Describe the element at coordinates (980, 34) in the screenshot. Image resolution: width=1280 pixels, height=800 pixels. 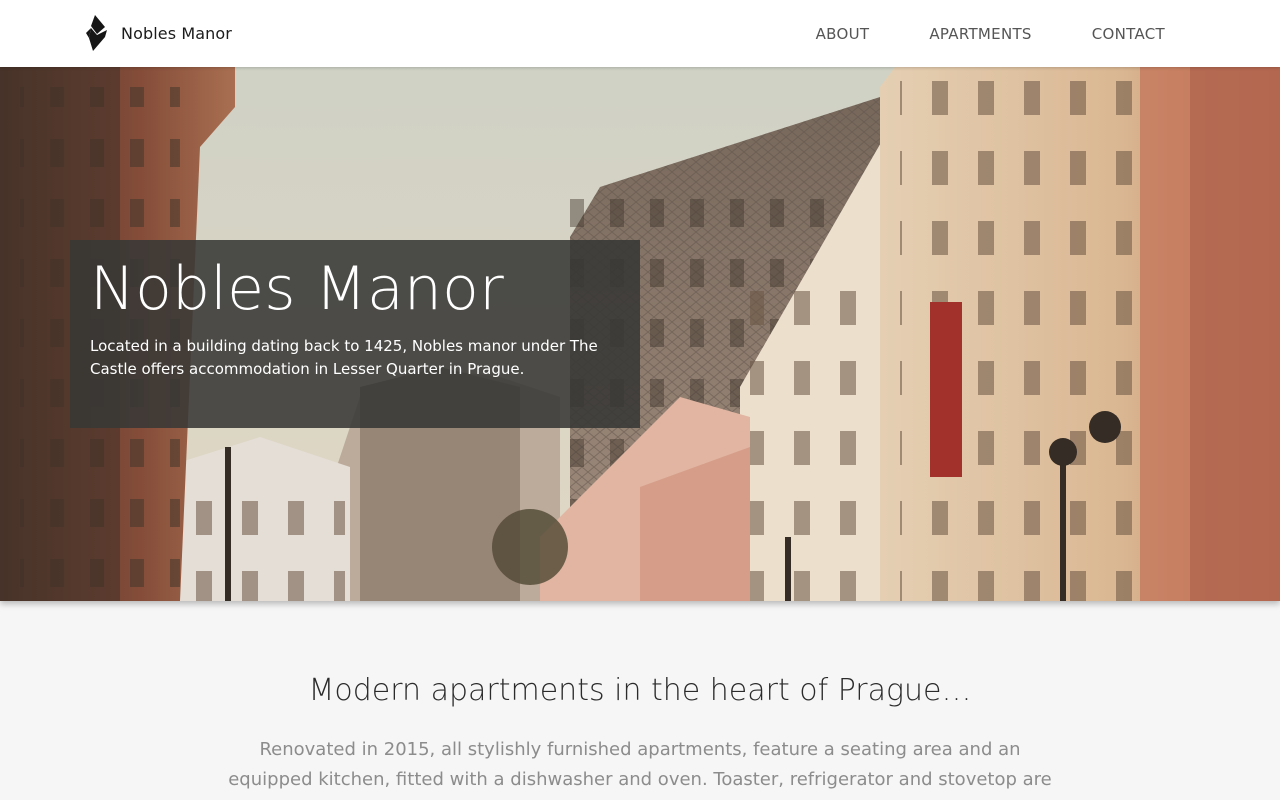
I see `nav-apartments: APARTMENTS` at that location.